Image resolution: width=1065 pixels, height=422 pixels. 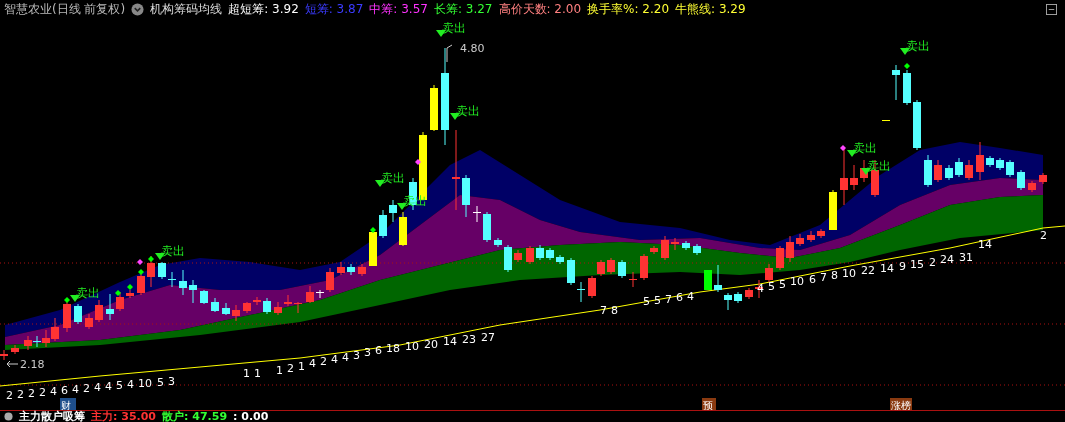 What do you see at coordinates (917, 264) in the screenshot?
I see `count-label: 15` at bounding box center [917, 264].